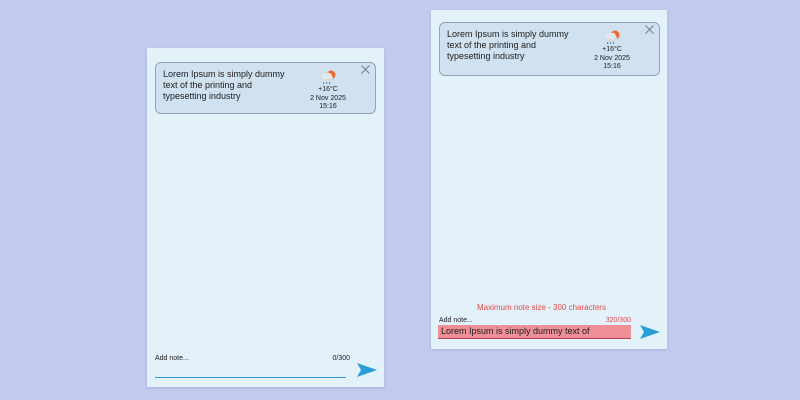 This screenshot has height=400, width=800. Describe the element at coordinates (250, 377) in the screenshot. I see `note-input-underline` at that location.